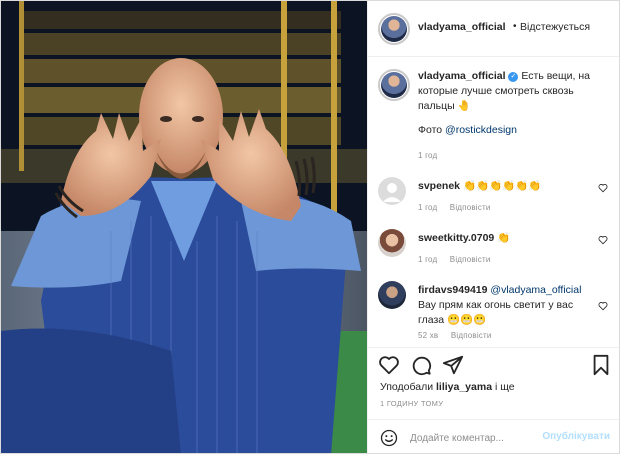 Image resolution: width=620 pixels, height=454 pixels. I want to click on post-timestamp: 1 ГОДИНУ ТОМУ, so click(411, 403).